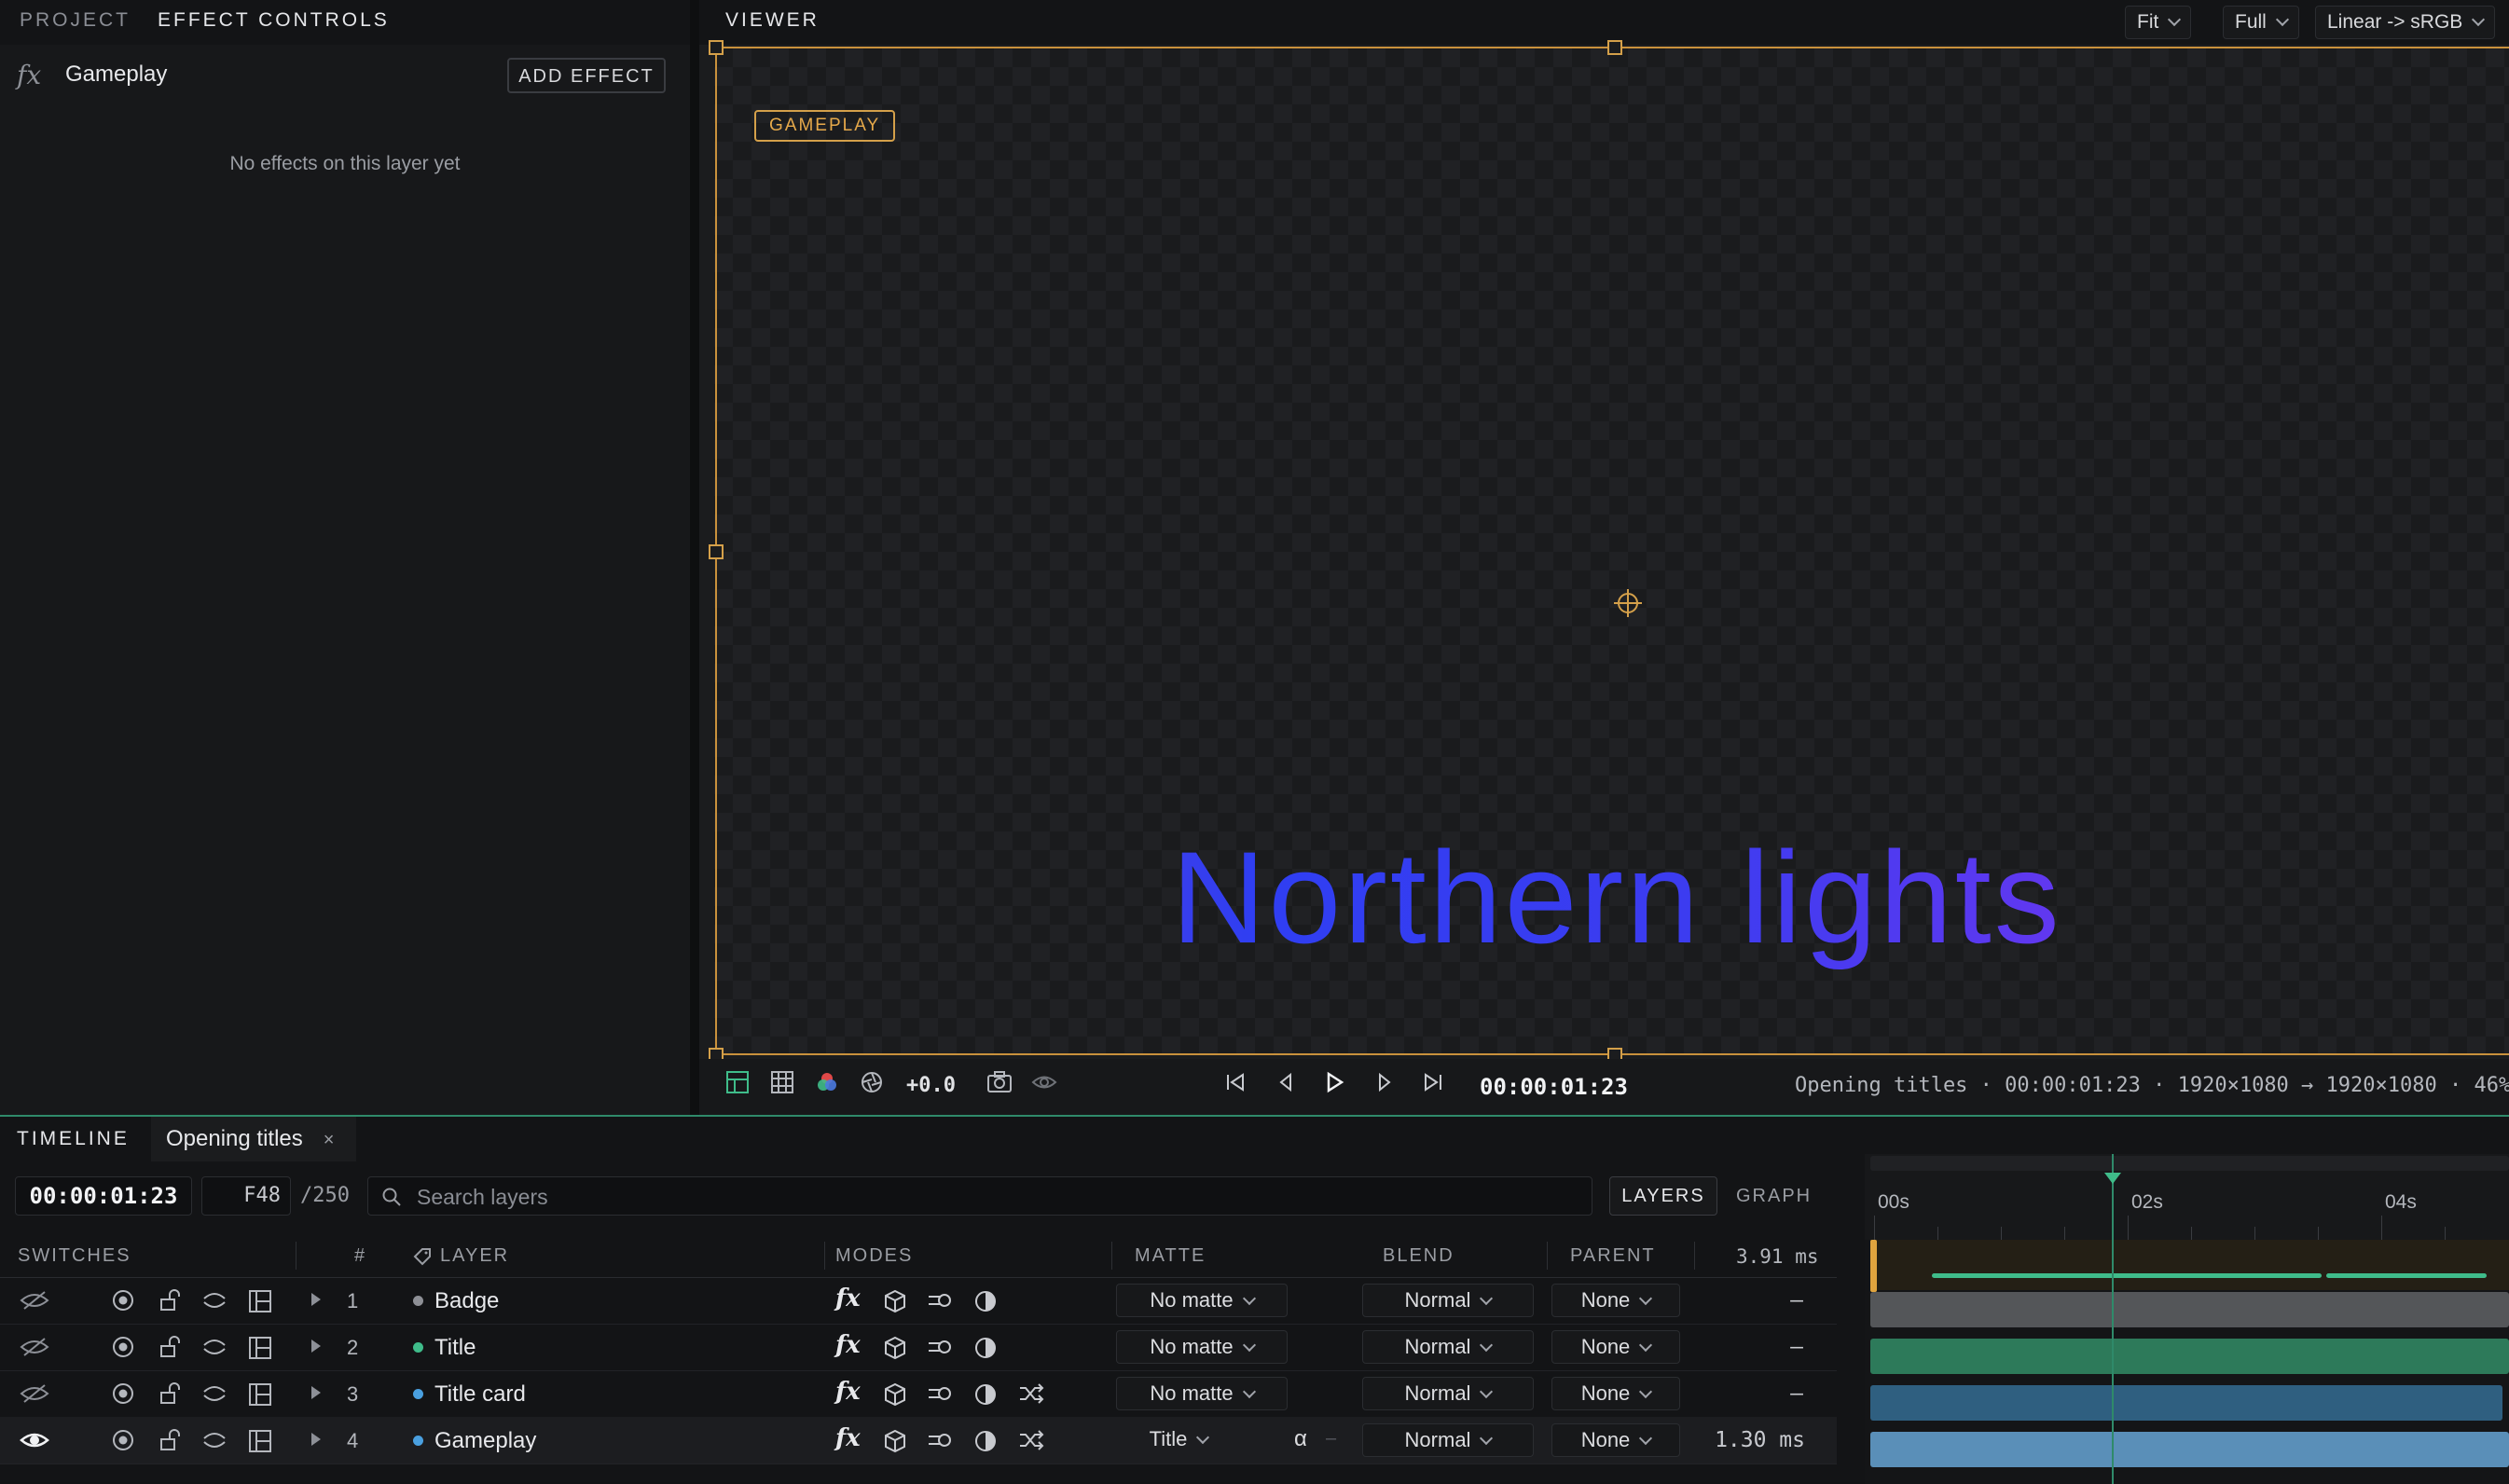  What do you see at coordinates (73, 1139) in the screenshot?
I see `tab-timeline: TIMELINE` at bounding box center [73, 1139].